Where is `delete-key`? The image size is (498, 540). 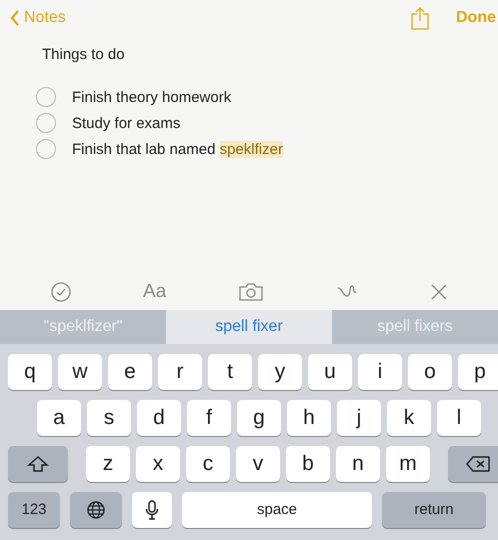
delete-key is located at coordinates (473, 464).